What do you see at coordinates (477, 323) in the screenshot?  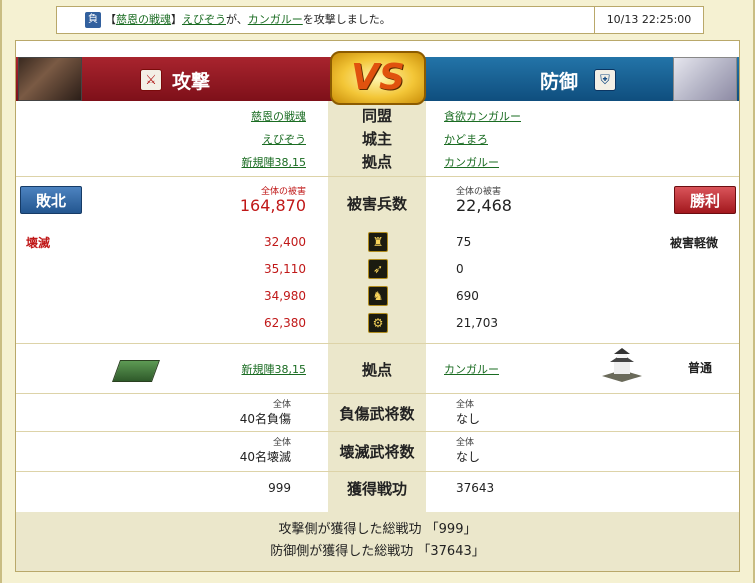 I see `defender-siege-loss: 21,703` at bounding box center [477, 323].